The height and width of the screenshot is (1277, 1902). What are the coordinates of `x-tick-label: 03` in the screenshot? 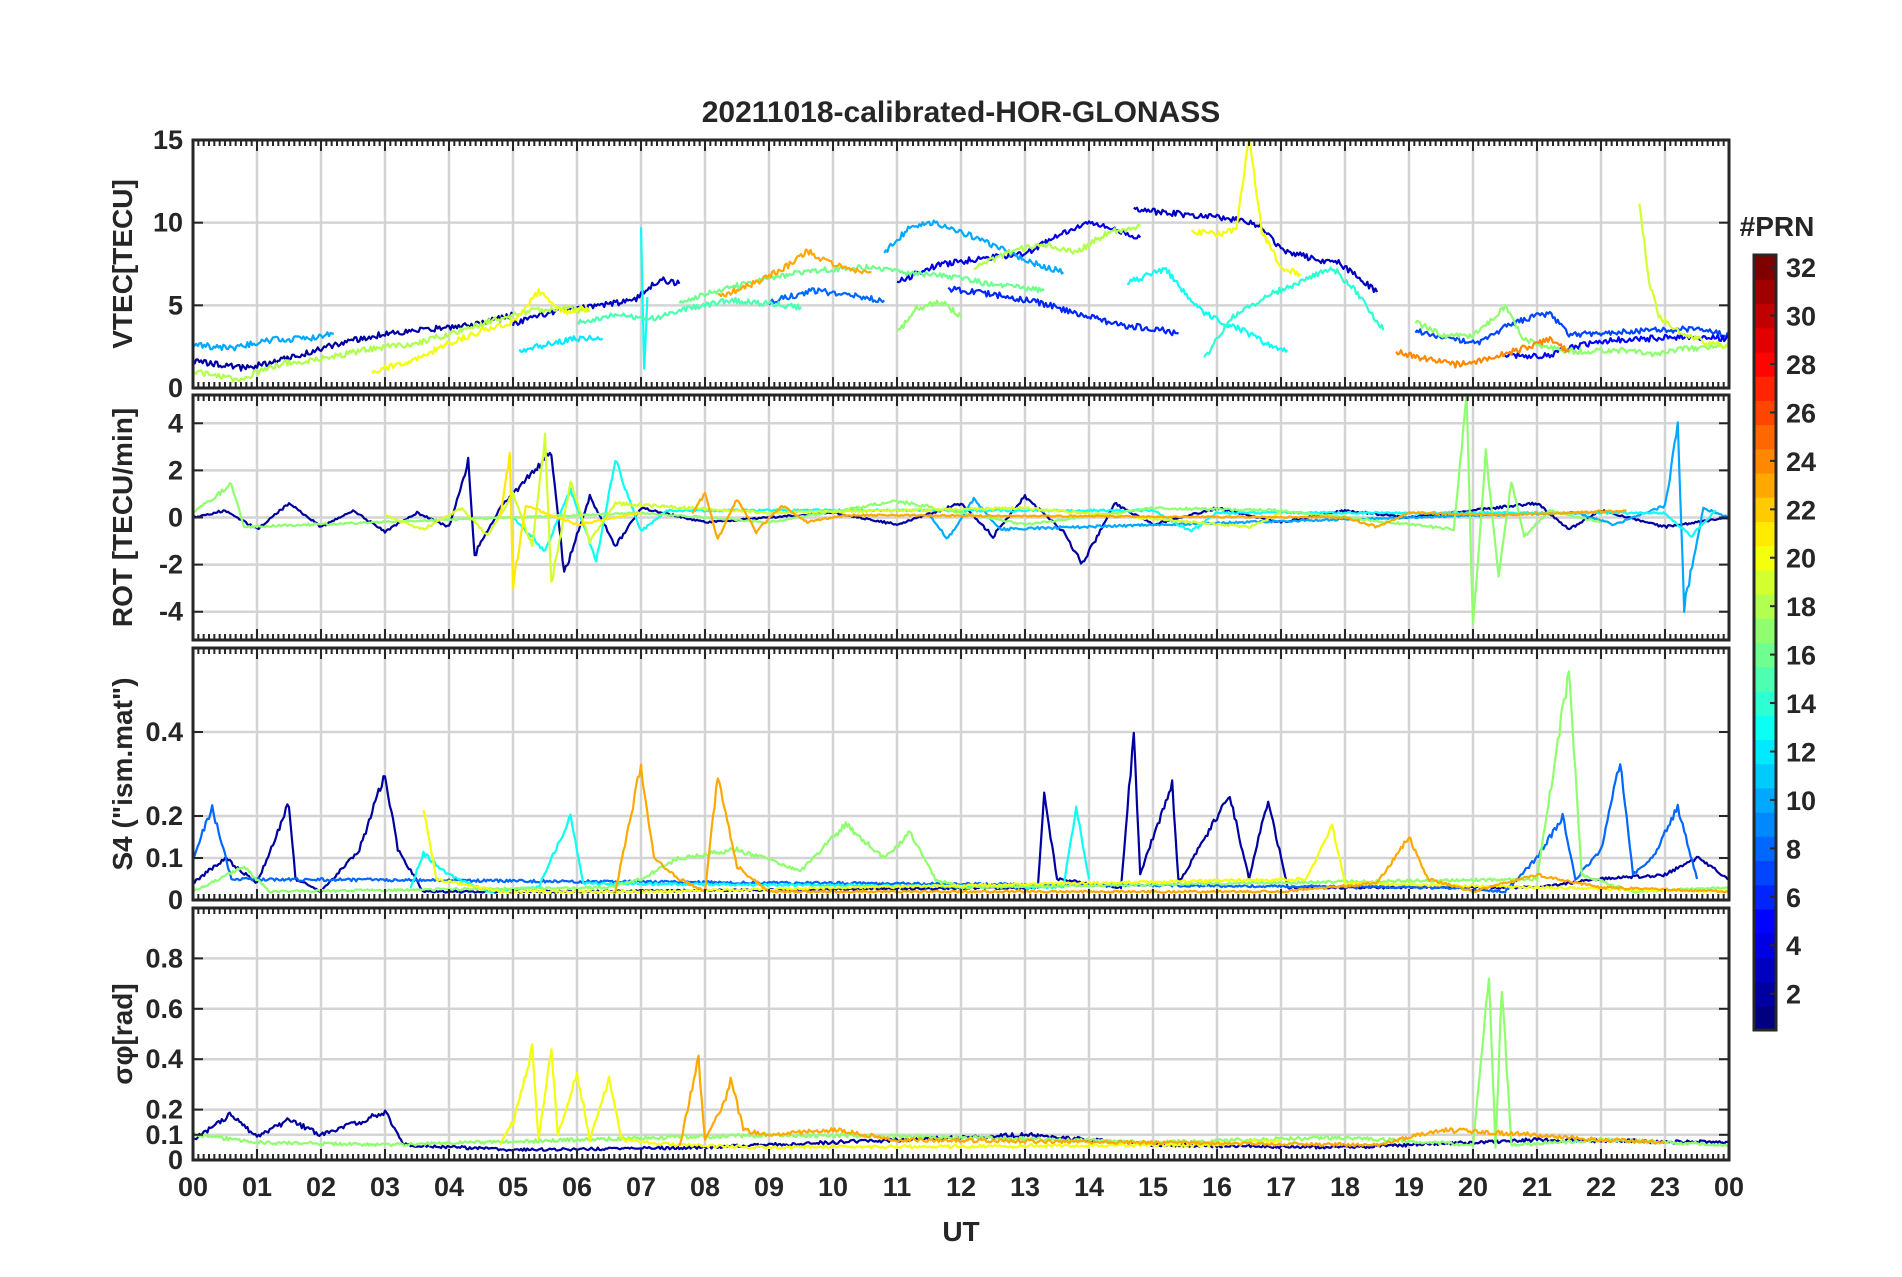 It's located at (385, 1187).